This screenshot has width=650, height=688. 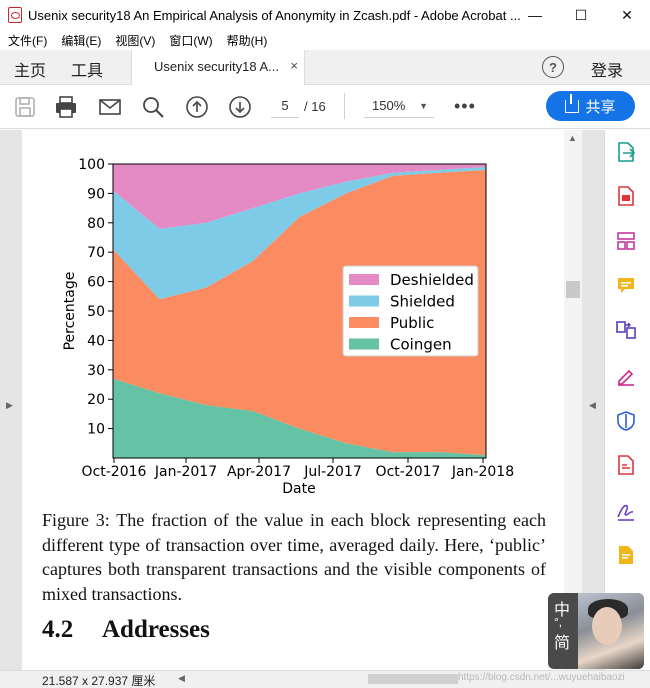 I want to click on page-up-icon, so click(x=197, y=107).